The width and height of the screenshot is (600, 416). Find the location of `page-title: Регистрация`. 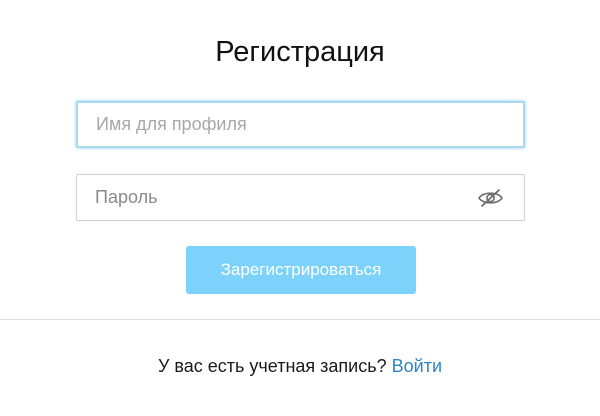

page-title: Регистрация is located at coordinates (300, 52).